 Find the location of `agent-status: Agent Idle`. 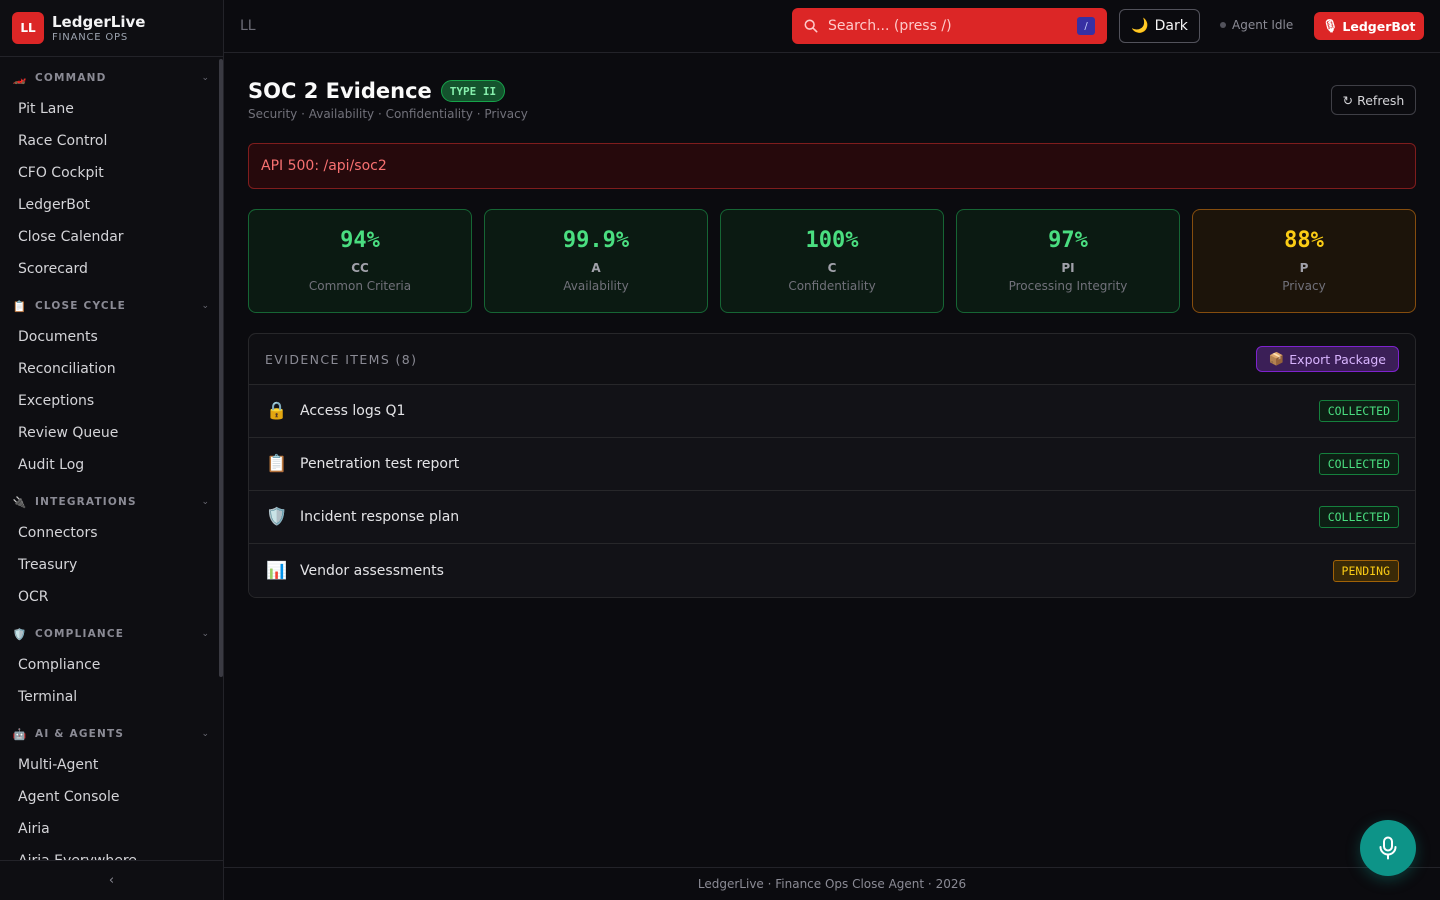

agent-status: Agent Idle is located at coordinates (1256, 25).